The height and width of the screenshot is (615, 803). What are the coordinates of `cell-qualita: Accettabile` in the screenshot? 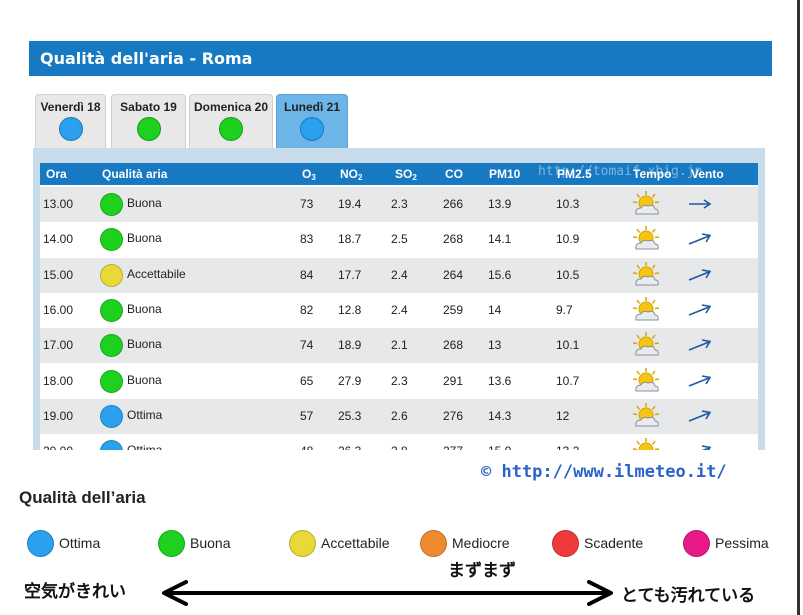 It's located at (156, 273).